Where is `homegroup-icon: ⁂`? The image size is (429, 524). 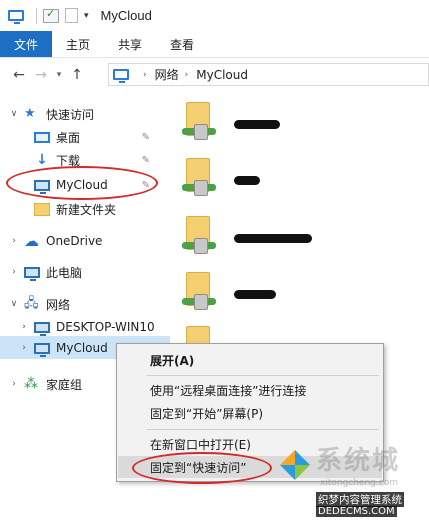
homegroup-icon: ⁂ is located at coordinates (31, 384).